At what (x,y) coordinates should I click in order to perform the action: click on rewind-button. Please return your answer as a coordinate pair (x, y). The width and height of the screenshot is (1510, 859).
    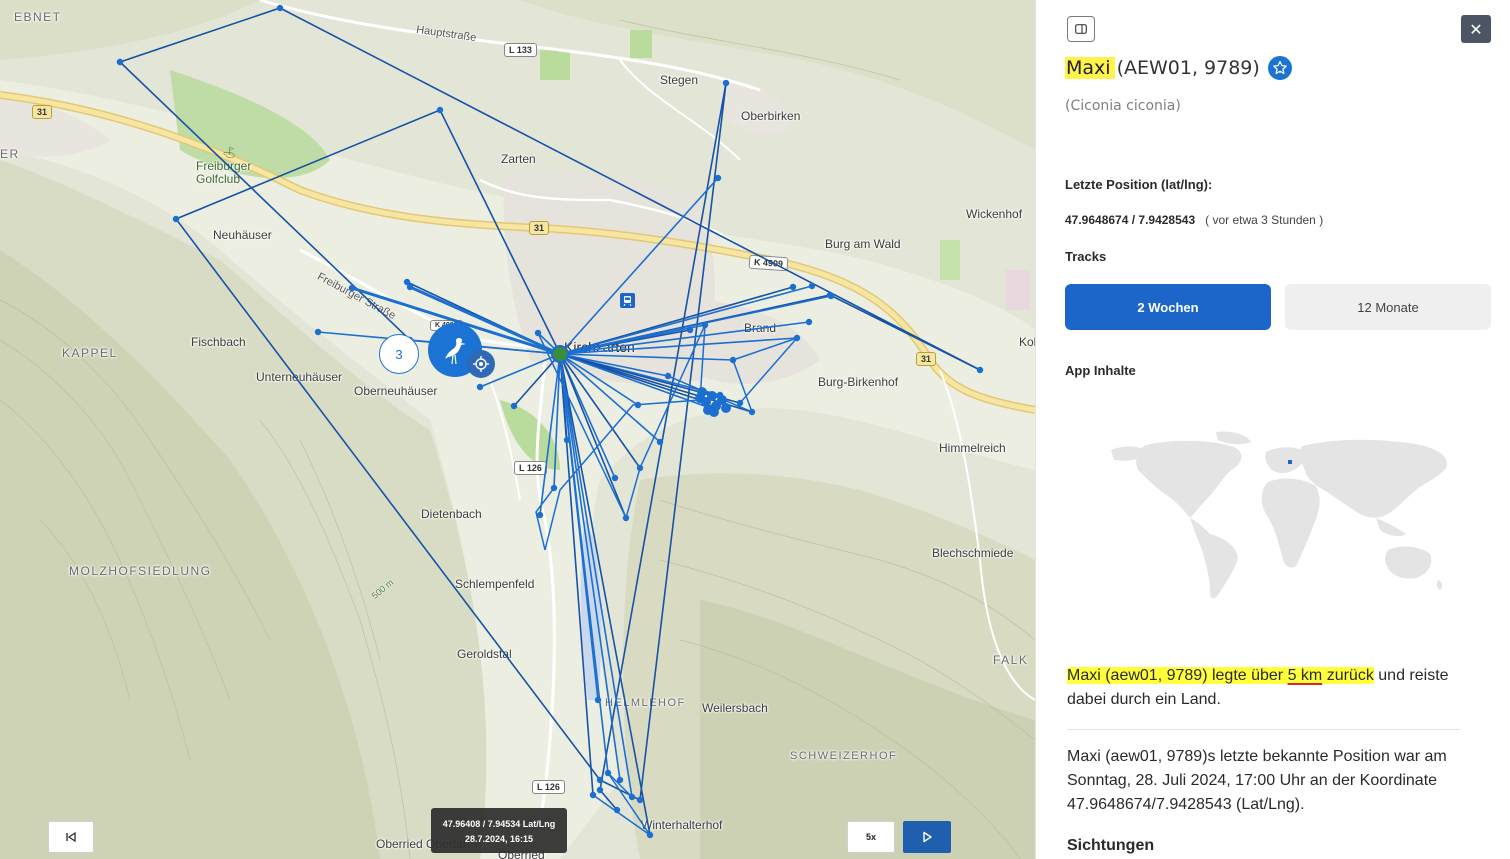
    Looking at the image, I should click on (71, 837).